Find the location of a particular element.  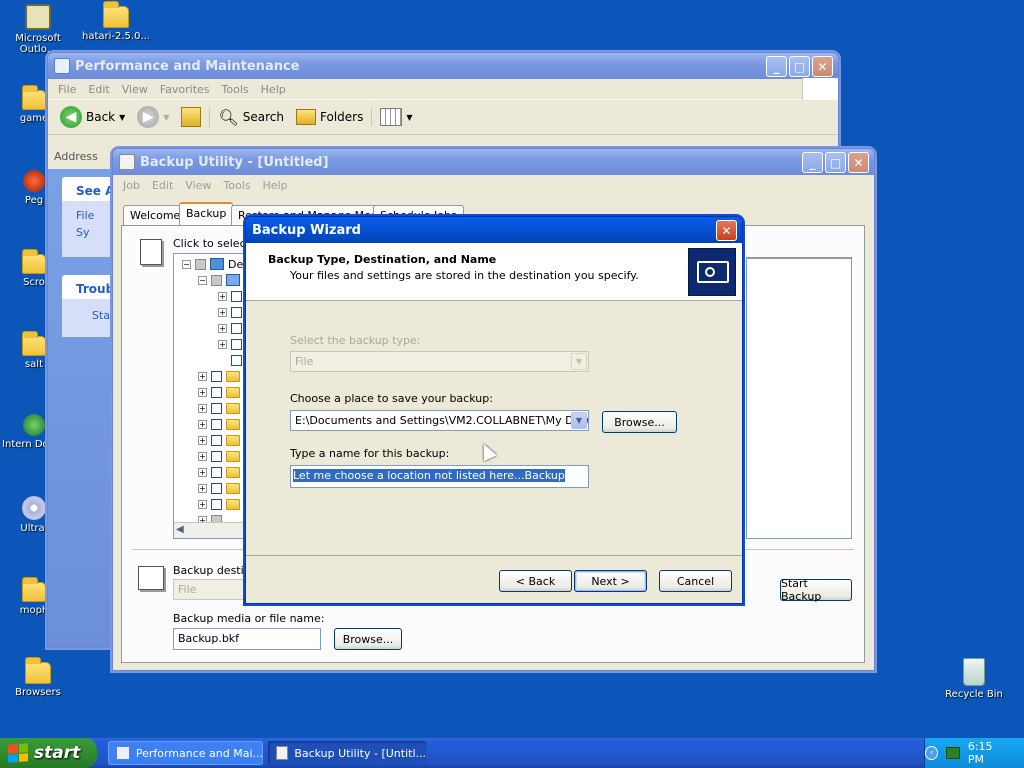

backup-titlebar: Backup Utility - [Untitled] _ □ ✕ is located at coordinates (493, 162).